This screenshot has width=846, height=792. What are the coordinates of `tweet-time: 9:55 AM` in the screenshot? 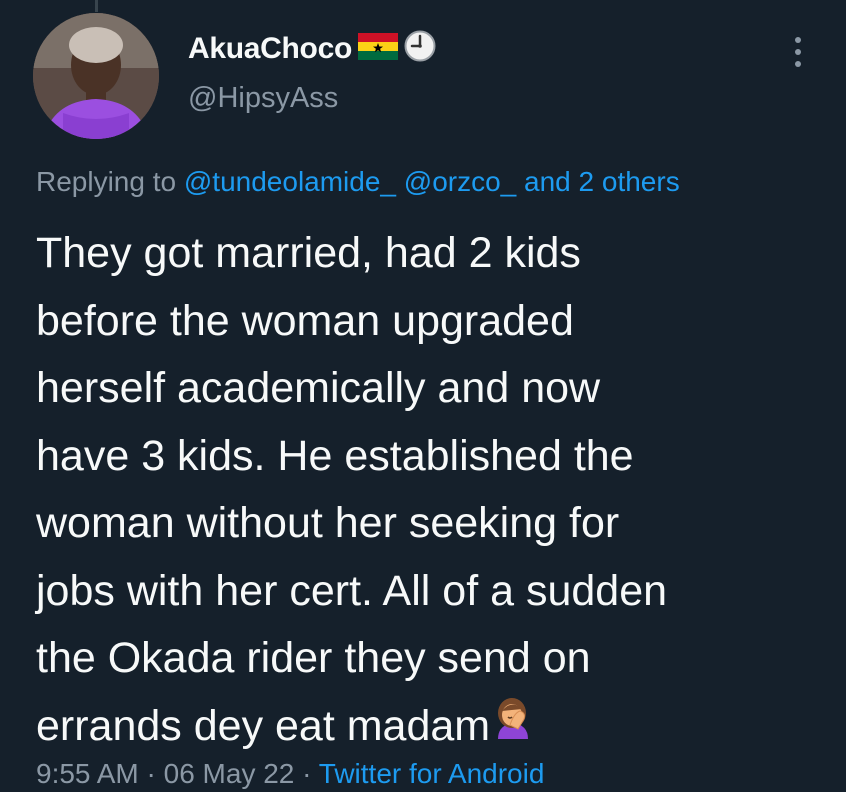 It's located at (87, 773).